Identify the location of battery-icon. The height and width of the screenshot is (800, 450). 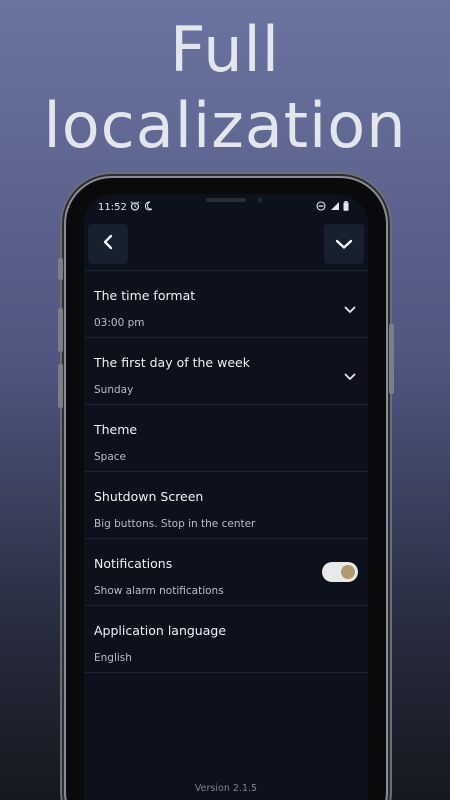
(346, 207).